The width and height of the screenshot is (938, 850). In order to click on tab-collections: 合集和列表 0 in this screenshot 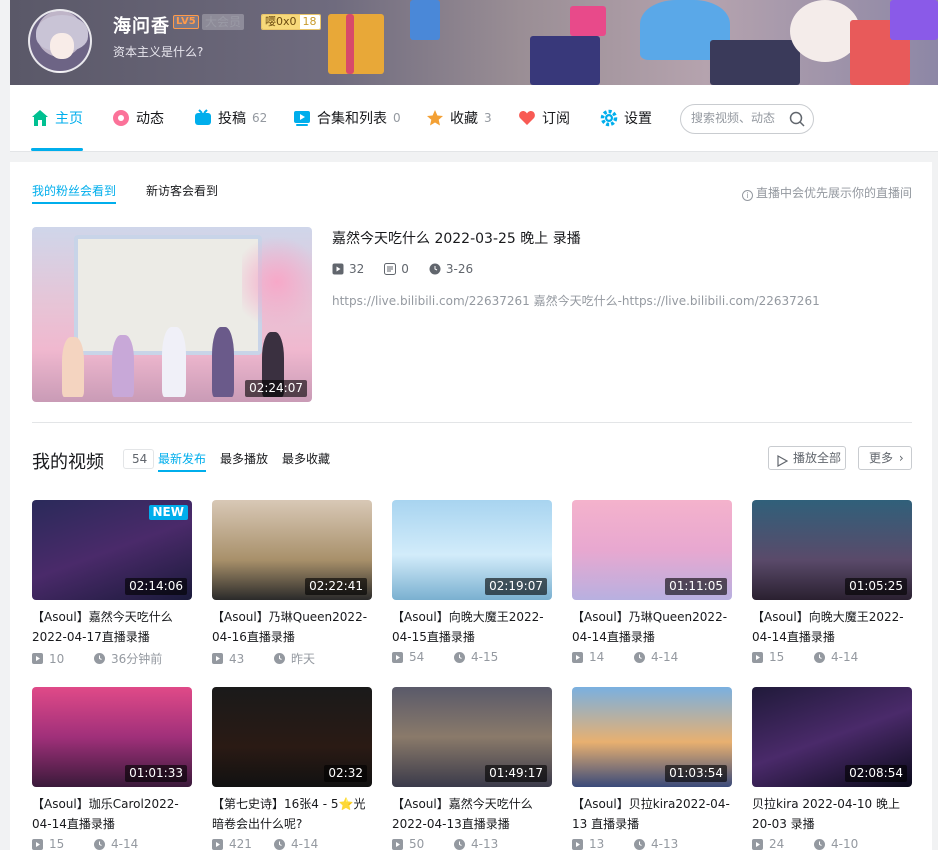, I will do `click(347, 118)`.